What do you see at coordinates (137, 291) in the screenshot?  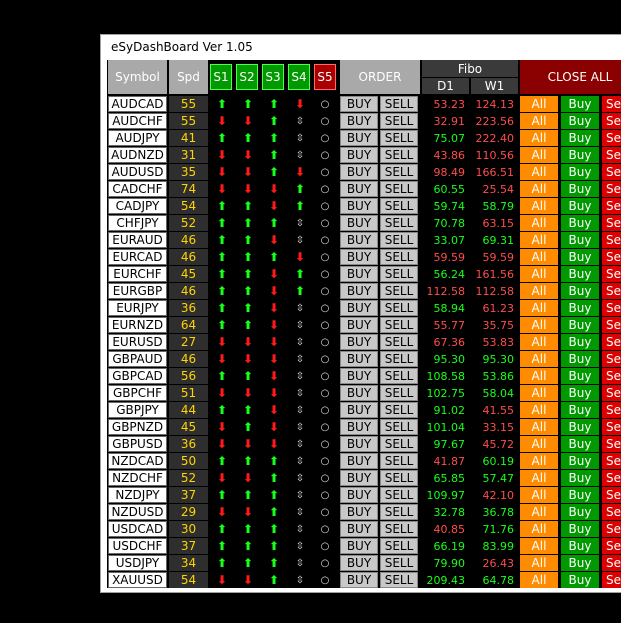 I see `symbol-cell: EURGBP` at bounding box center [137, 291].